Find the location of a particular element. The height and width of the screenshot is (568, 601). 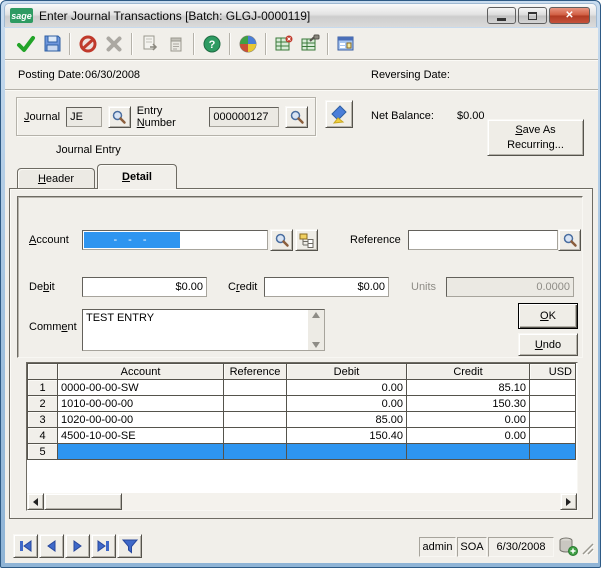

close-button: ✕ is located at coordinates (569, 15).